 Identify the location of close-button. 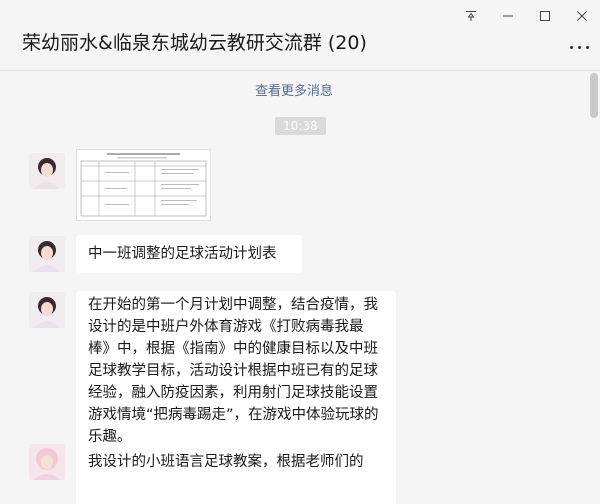
(581, 16).